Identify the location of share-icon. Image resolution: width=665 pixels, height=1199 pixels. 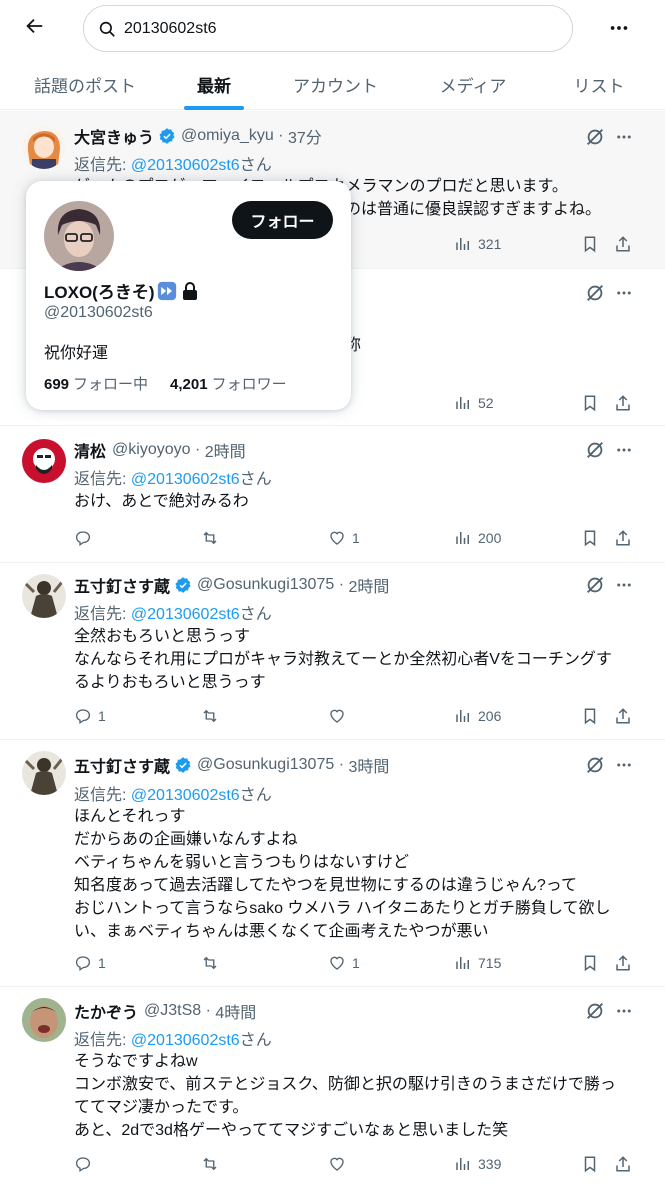
(623, 963).